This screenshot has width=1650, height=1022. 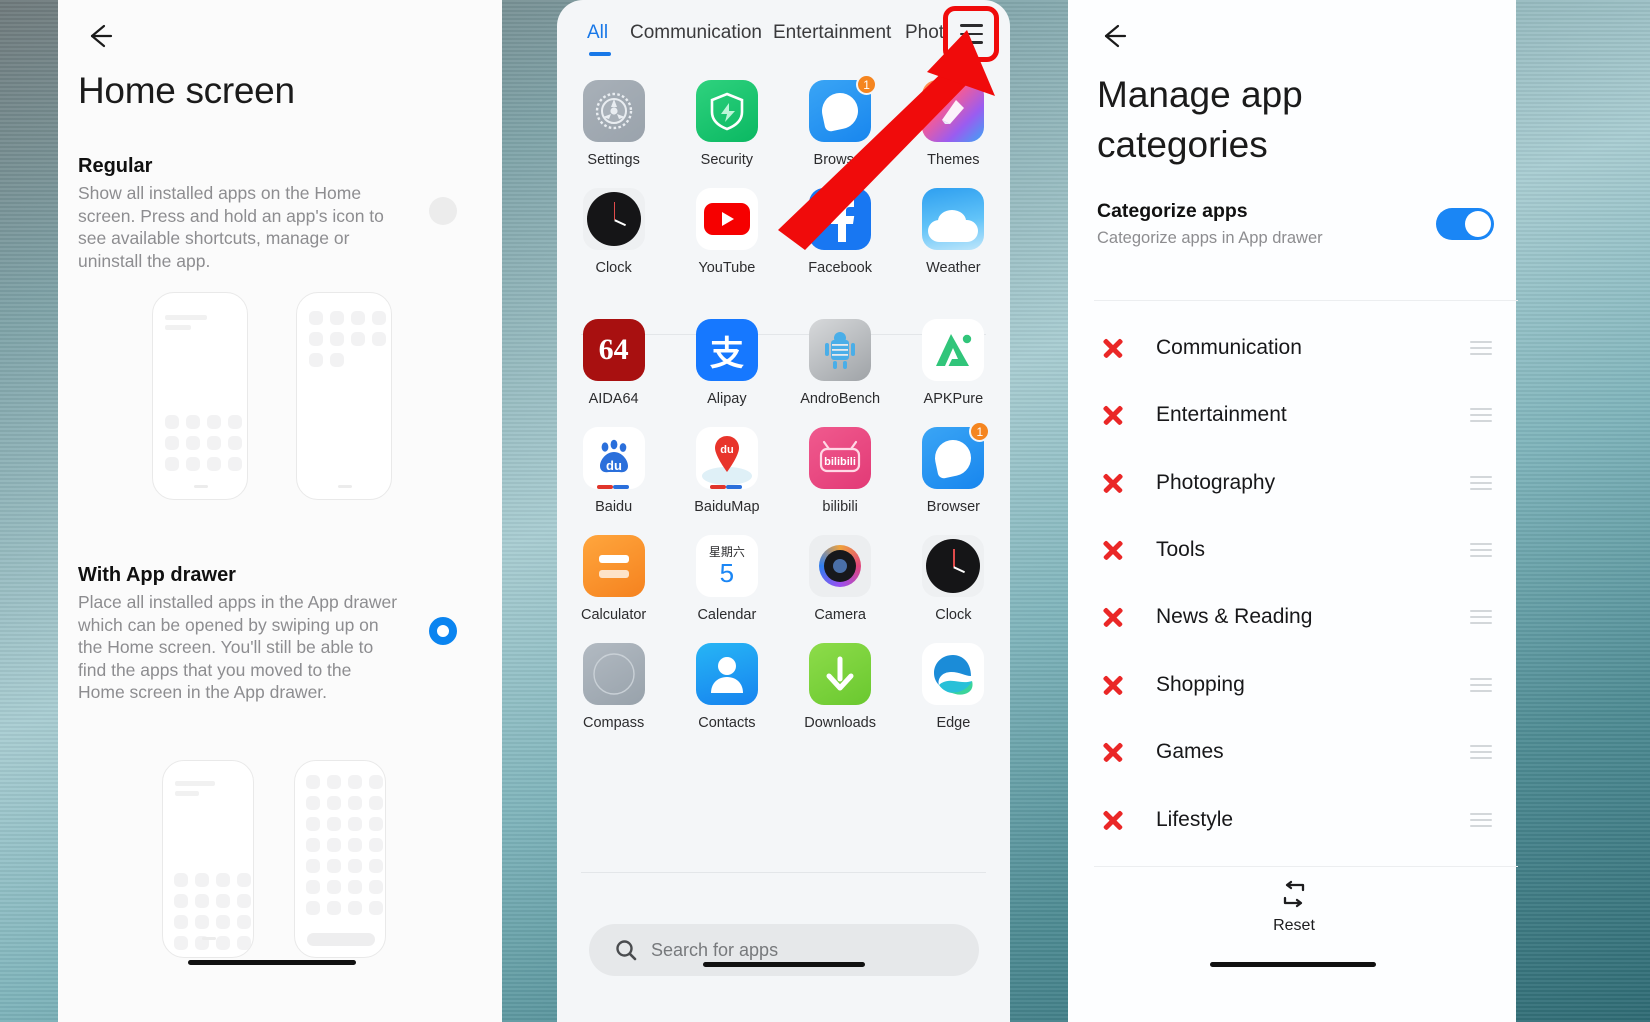 I want to click on app-item: Downloads, so click(x=840, y=687).